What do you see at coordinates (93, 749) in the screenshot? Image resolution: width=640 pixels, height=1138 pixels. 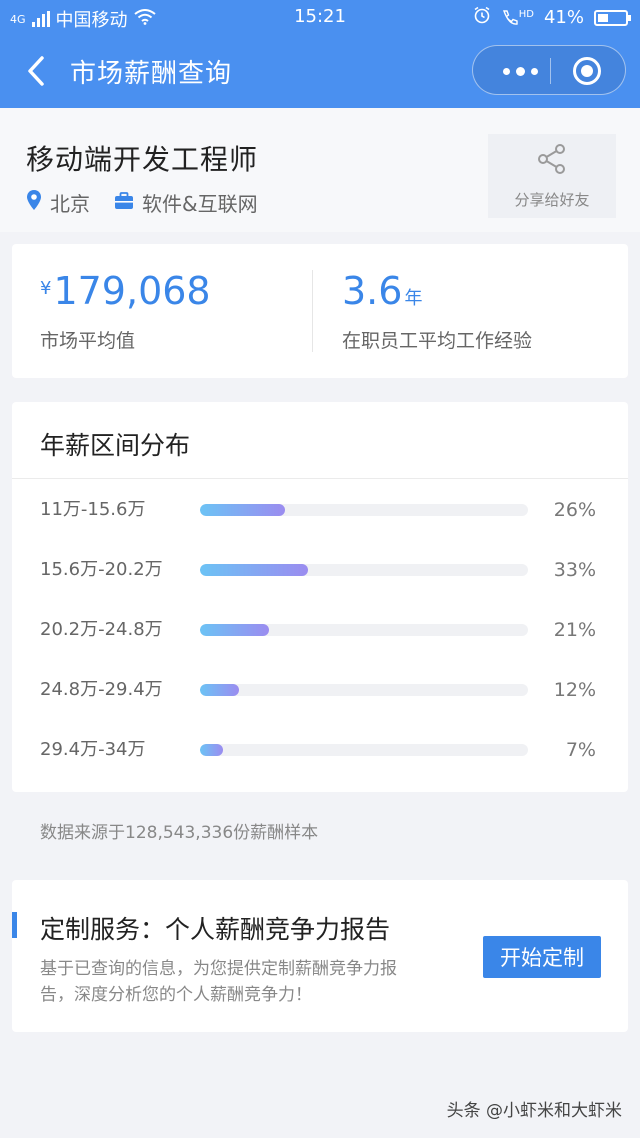 I see `distribution-range: 29.4万-34万` at bounding box center [93, 749].